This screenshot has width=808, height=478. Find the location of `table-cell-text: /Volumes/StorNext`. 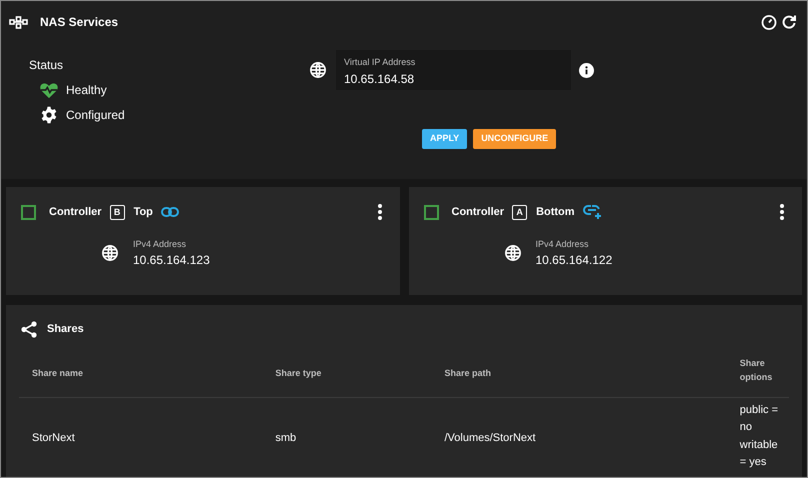

table-cell-text: /Volumes/StorNext is located at coordinates (490, 438).